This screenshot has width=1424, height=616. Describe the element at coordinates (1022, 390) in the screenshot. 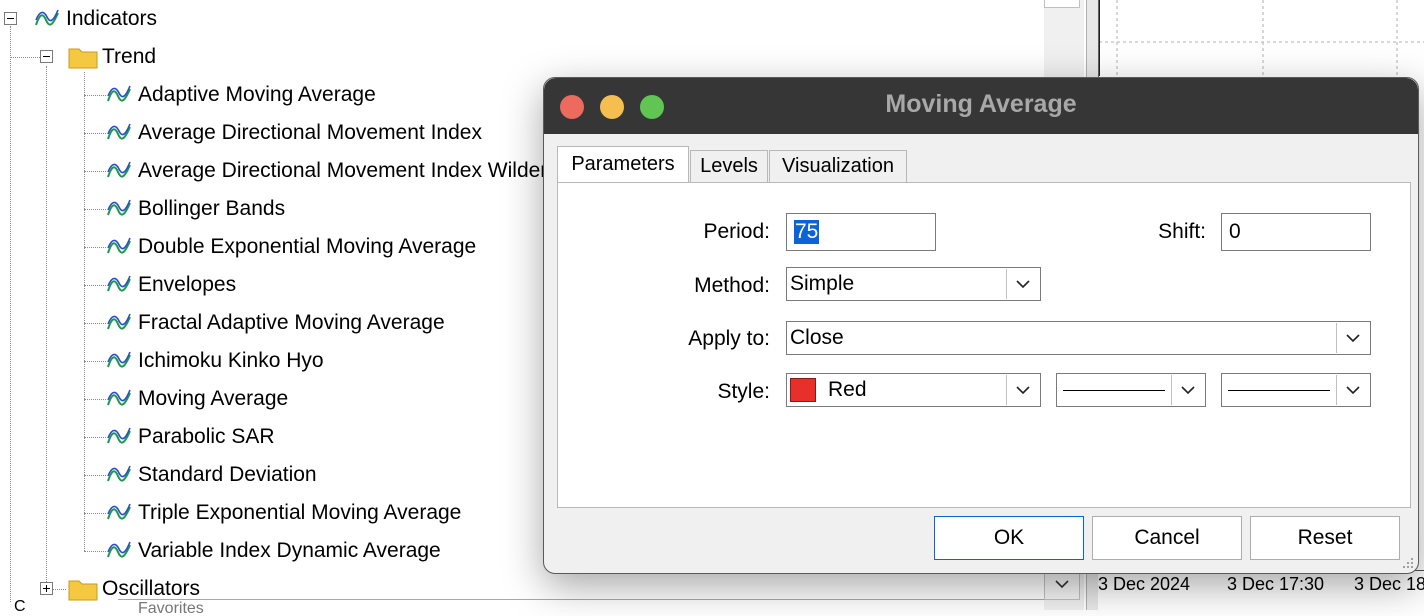

I see `style-color-dropdown-button` at that location.